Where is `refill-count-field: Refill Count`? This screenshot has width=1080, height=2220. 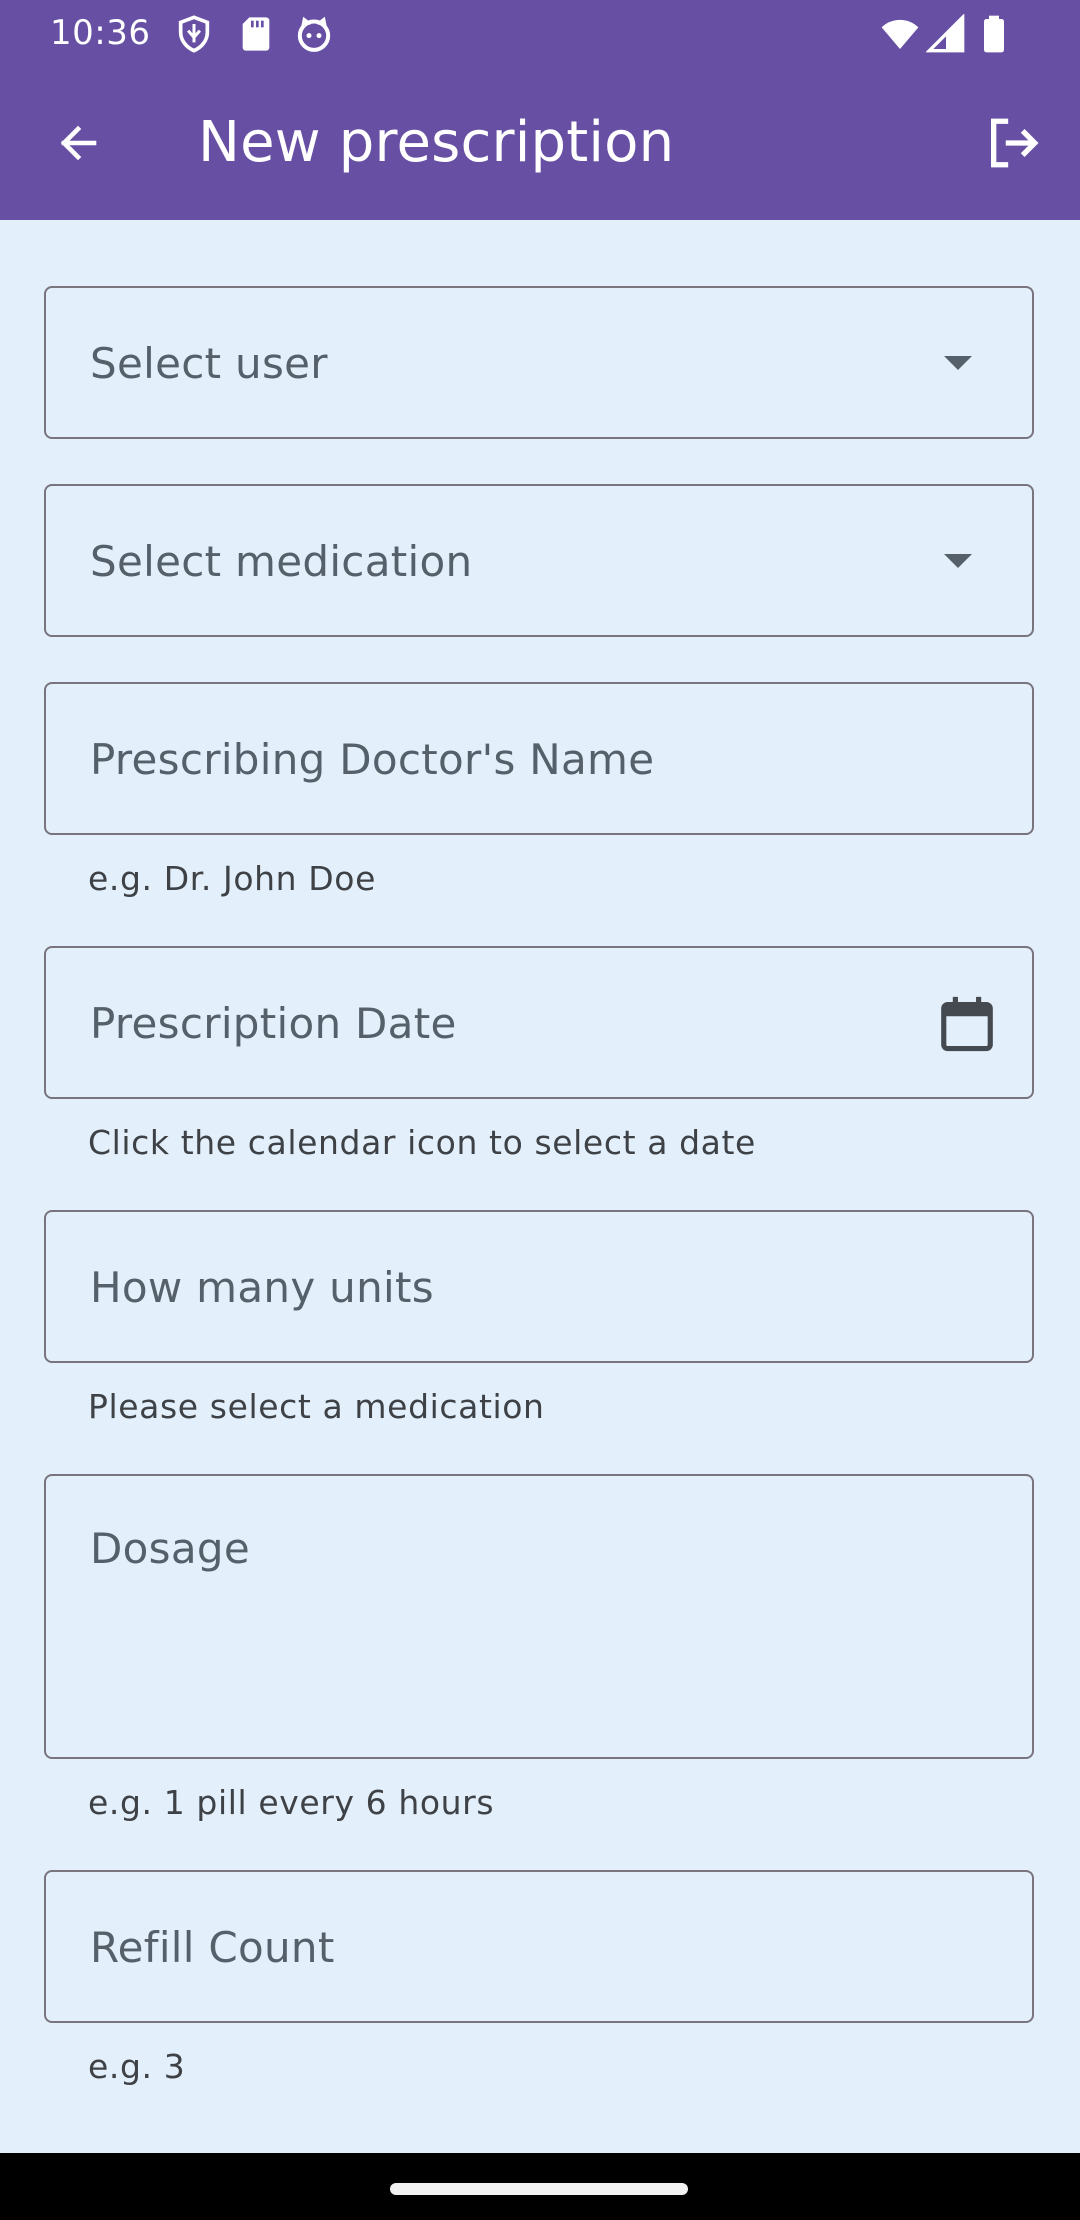
refill-count-field: Refill Count is located at coordinates (539, 1946).